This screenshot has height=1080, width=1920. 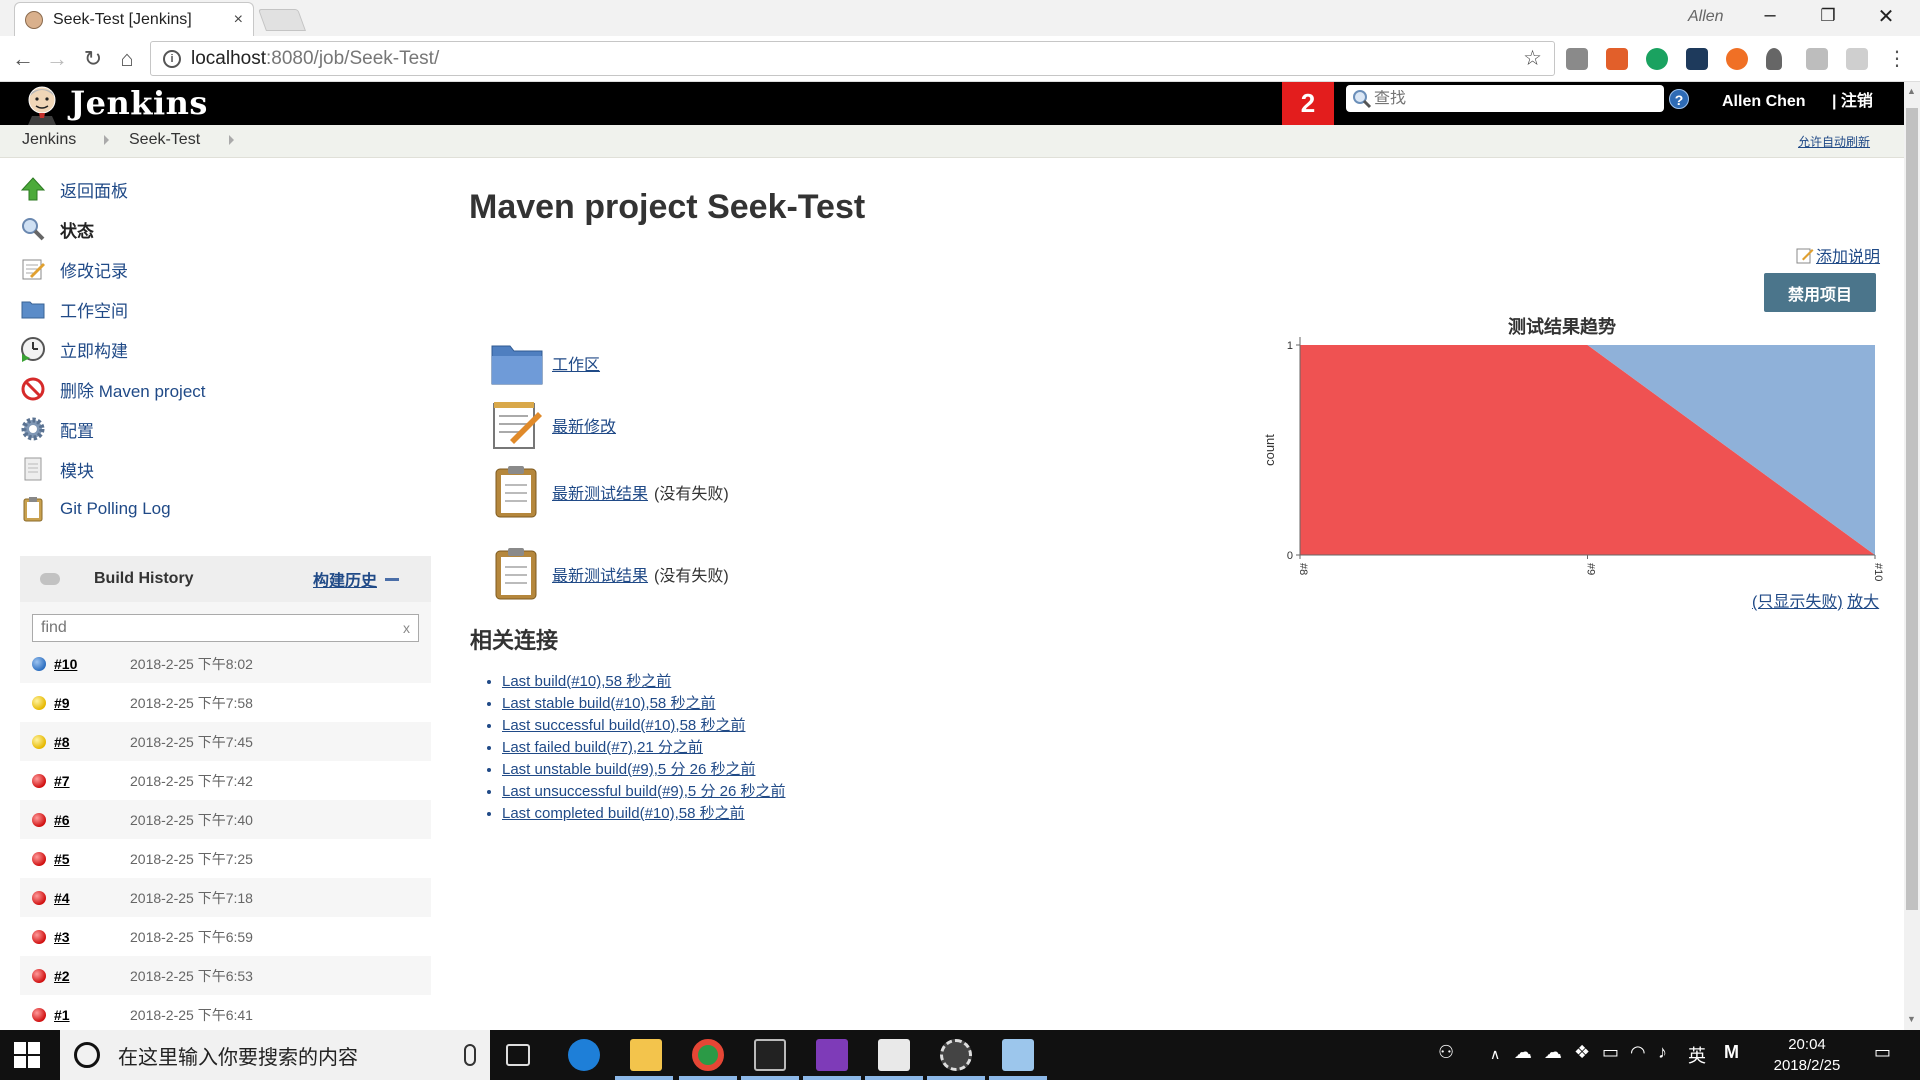 What do you see at coordinates (518, 1055) in the screenshot?
I see `task-view-icon` at bounding box center [518, 1055].